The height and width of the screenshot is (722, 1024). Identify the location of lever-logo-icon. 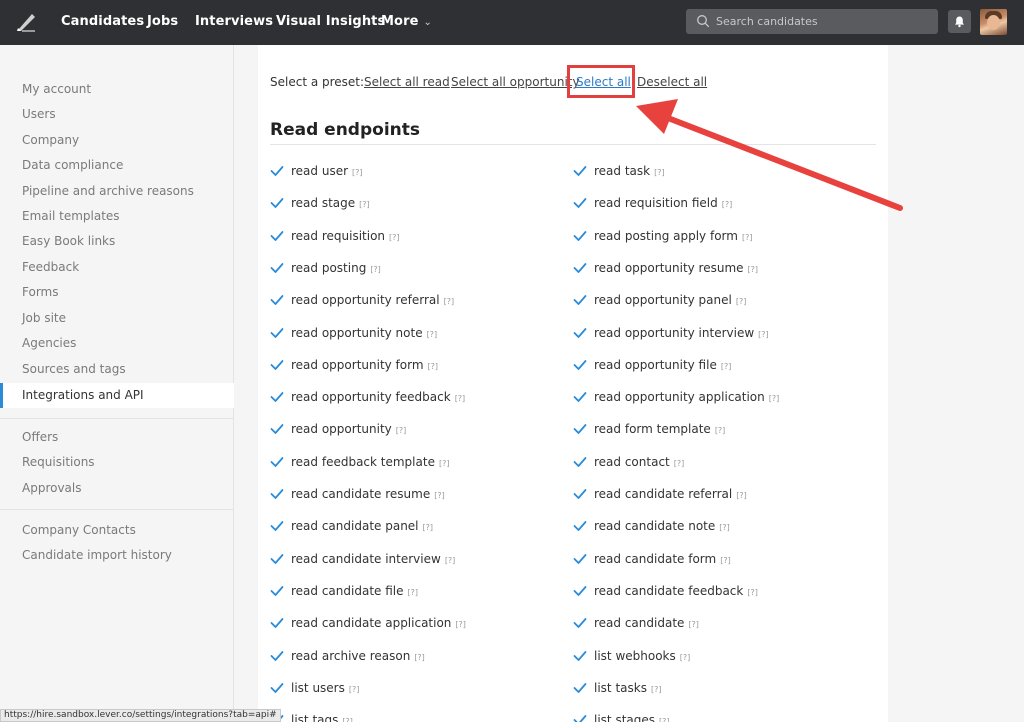
(26, 22).